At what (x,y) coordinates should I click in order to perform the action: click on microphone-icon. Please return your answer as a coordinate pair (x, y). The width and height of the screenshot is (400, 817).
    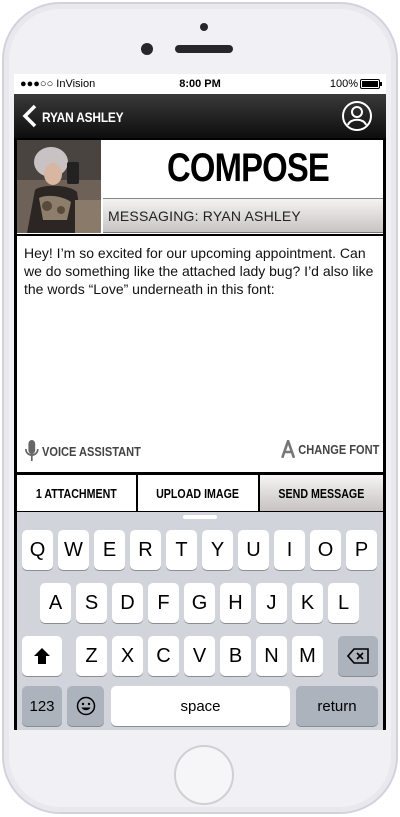
    Looking at the image, I should click on (32, 450).